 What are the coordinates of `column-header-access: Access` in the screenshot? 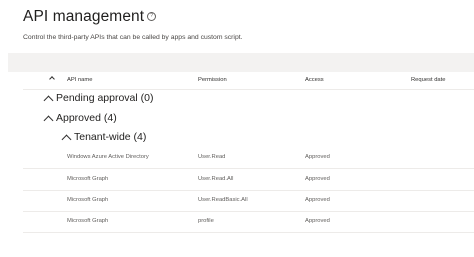 It's located at (314, 80).